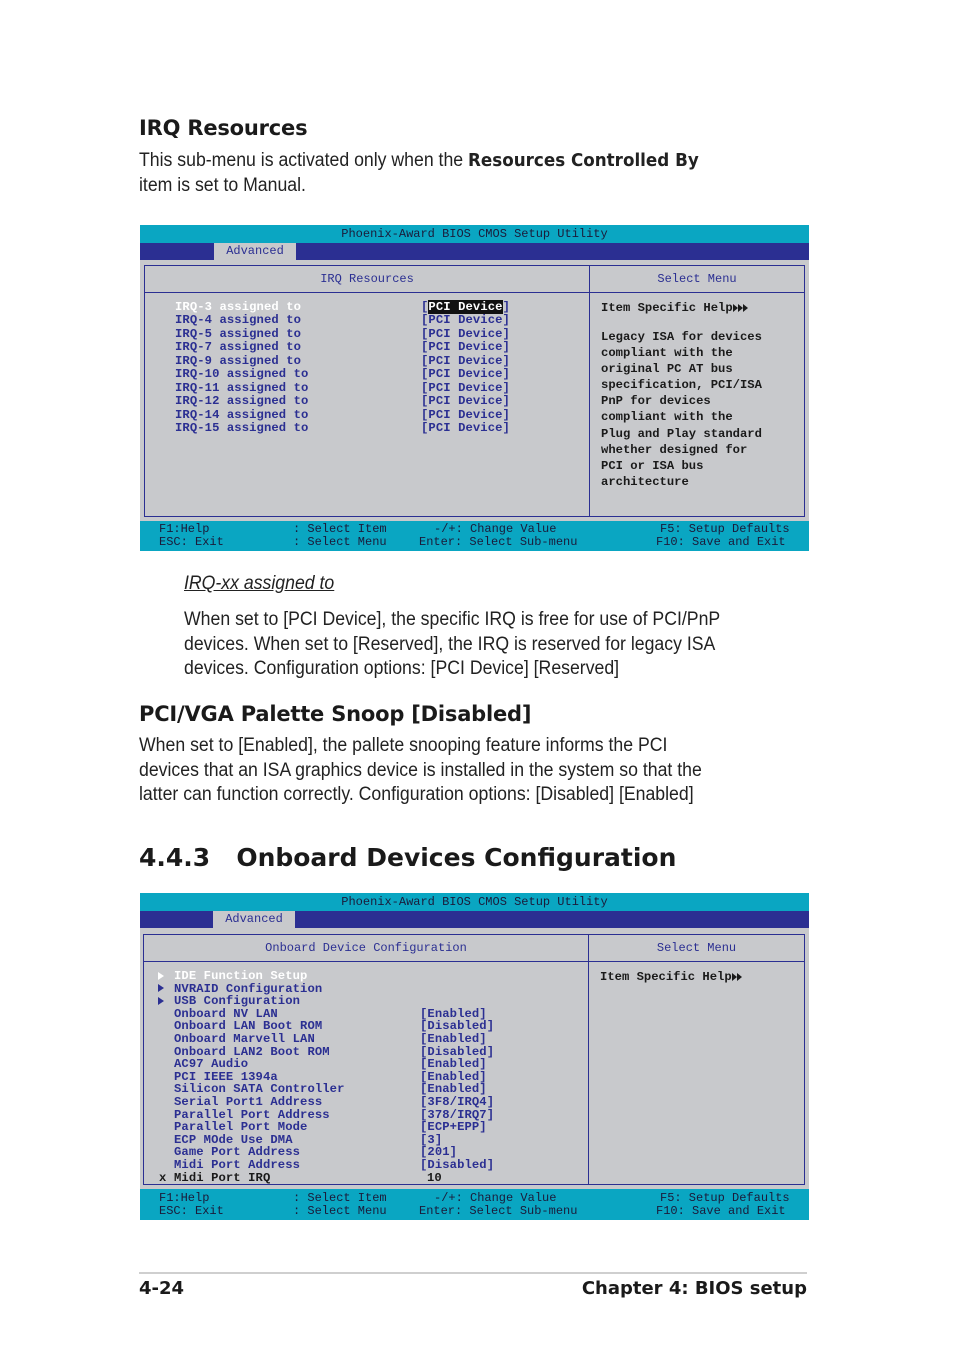 Image resolution: width=954 pixels, height=1351 pixels. I want to click on unavailable-marker: x, so click(163, 1177).